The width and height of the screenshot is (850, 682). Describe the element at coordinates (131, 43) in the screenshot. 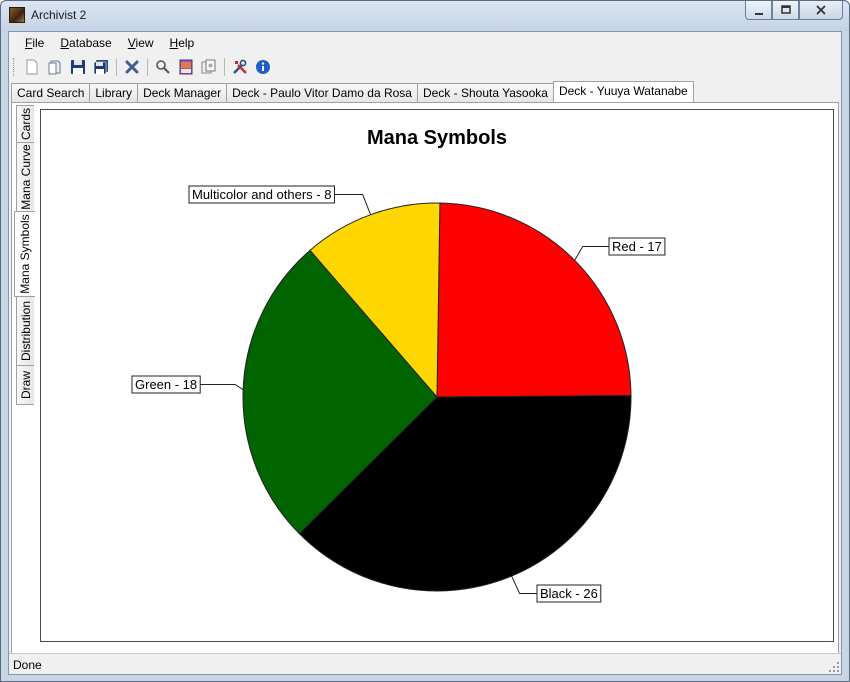

I see `menu-view-accel: V` at that location.